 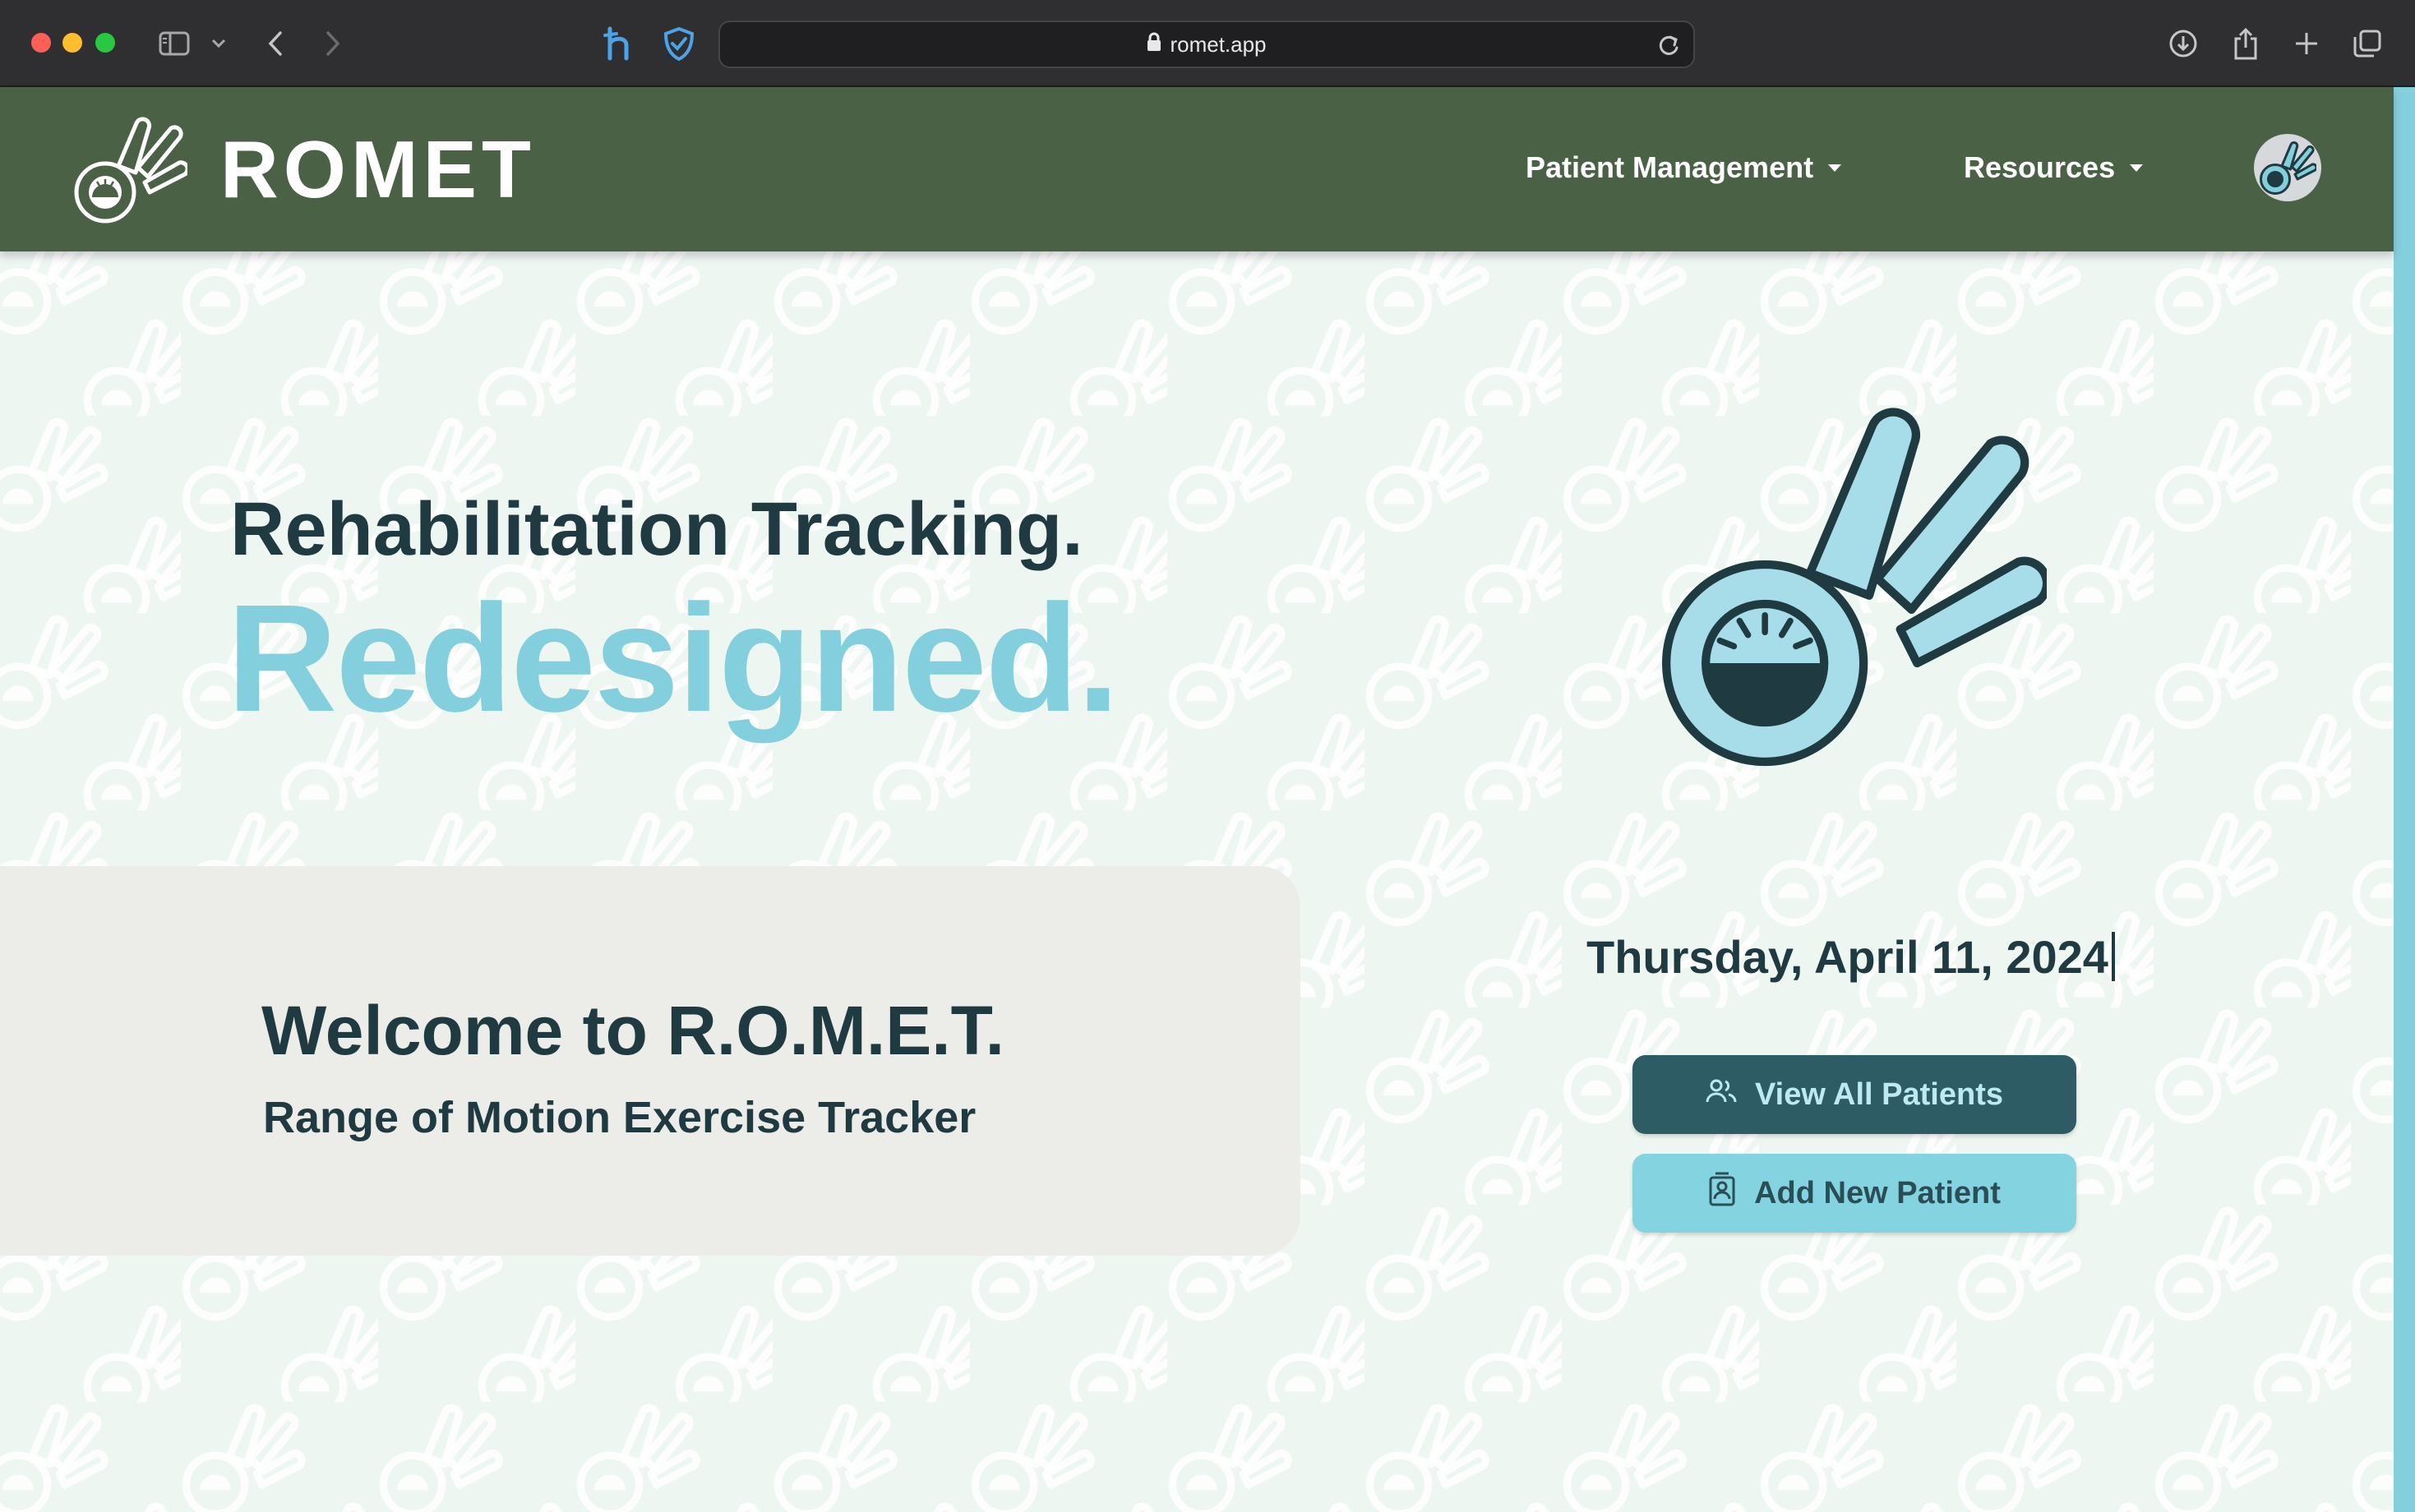 I want to click on welcome-subtitle: Range of Motion Exercise Tracker, so click(x=620, y=1117).